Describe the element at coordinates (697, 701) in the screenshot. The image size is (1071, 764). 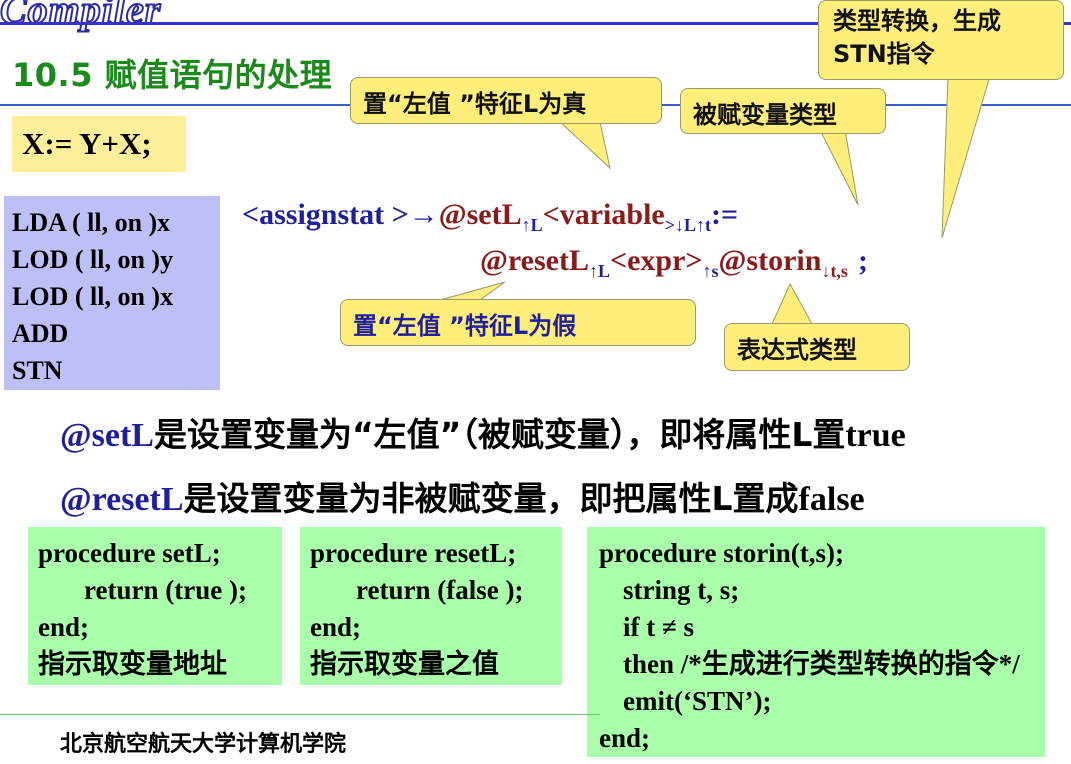
I see `proc-line: emit(‘STN’);` at that location.